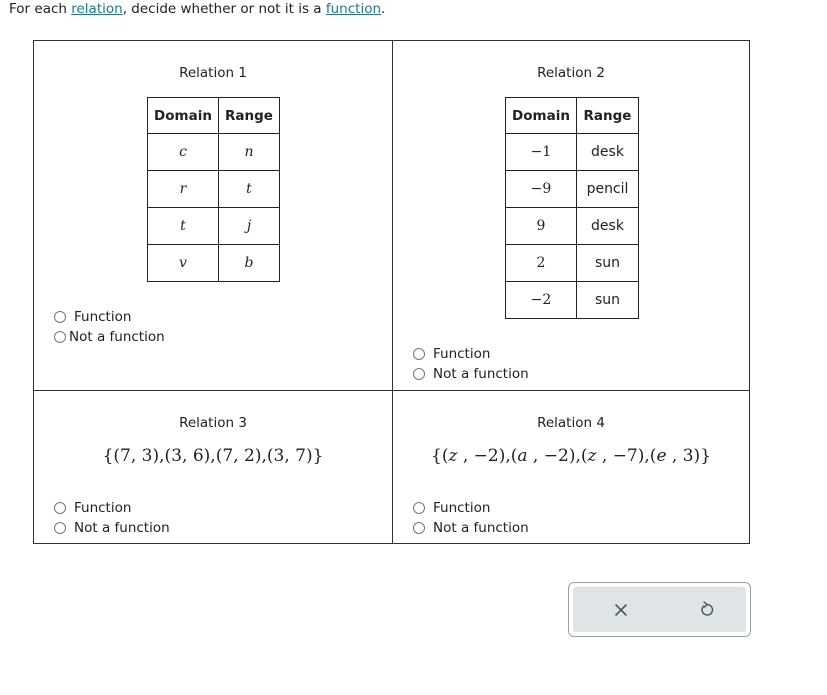 The width and height of the screenshot is (827, 695). I want to click on function-link: function, so click(353, 9).